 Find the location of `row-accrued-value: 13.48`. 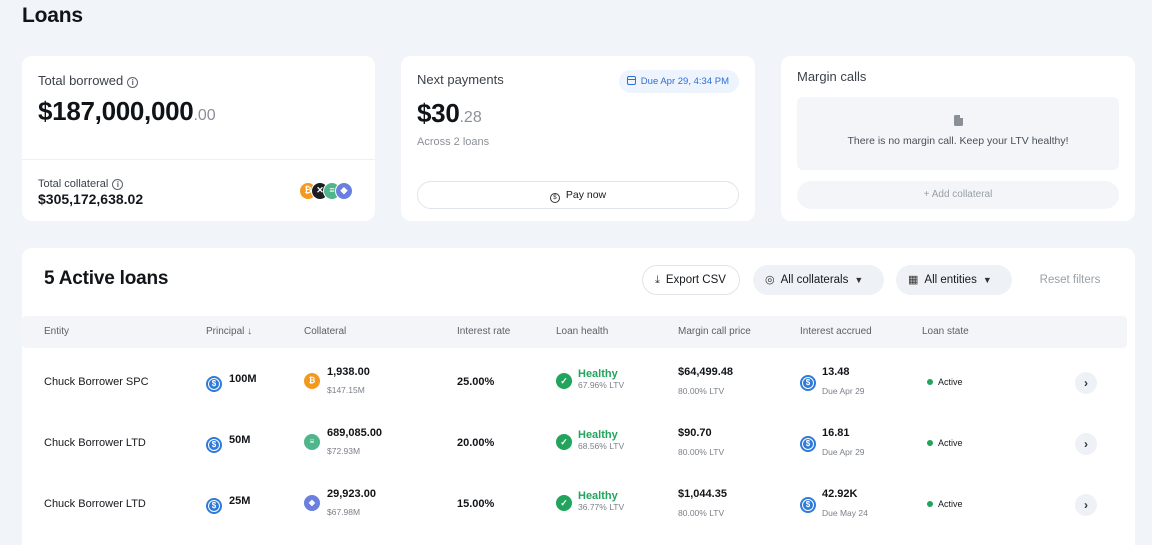

row-accrued-value: 13.48 is located at coordinates (836, 372).